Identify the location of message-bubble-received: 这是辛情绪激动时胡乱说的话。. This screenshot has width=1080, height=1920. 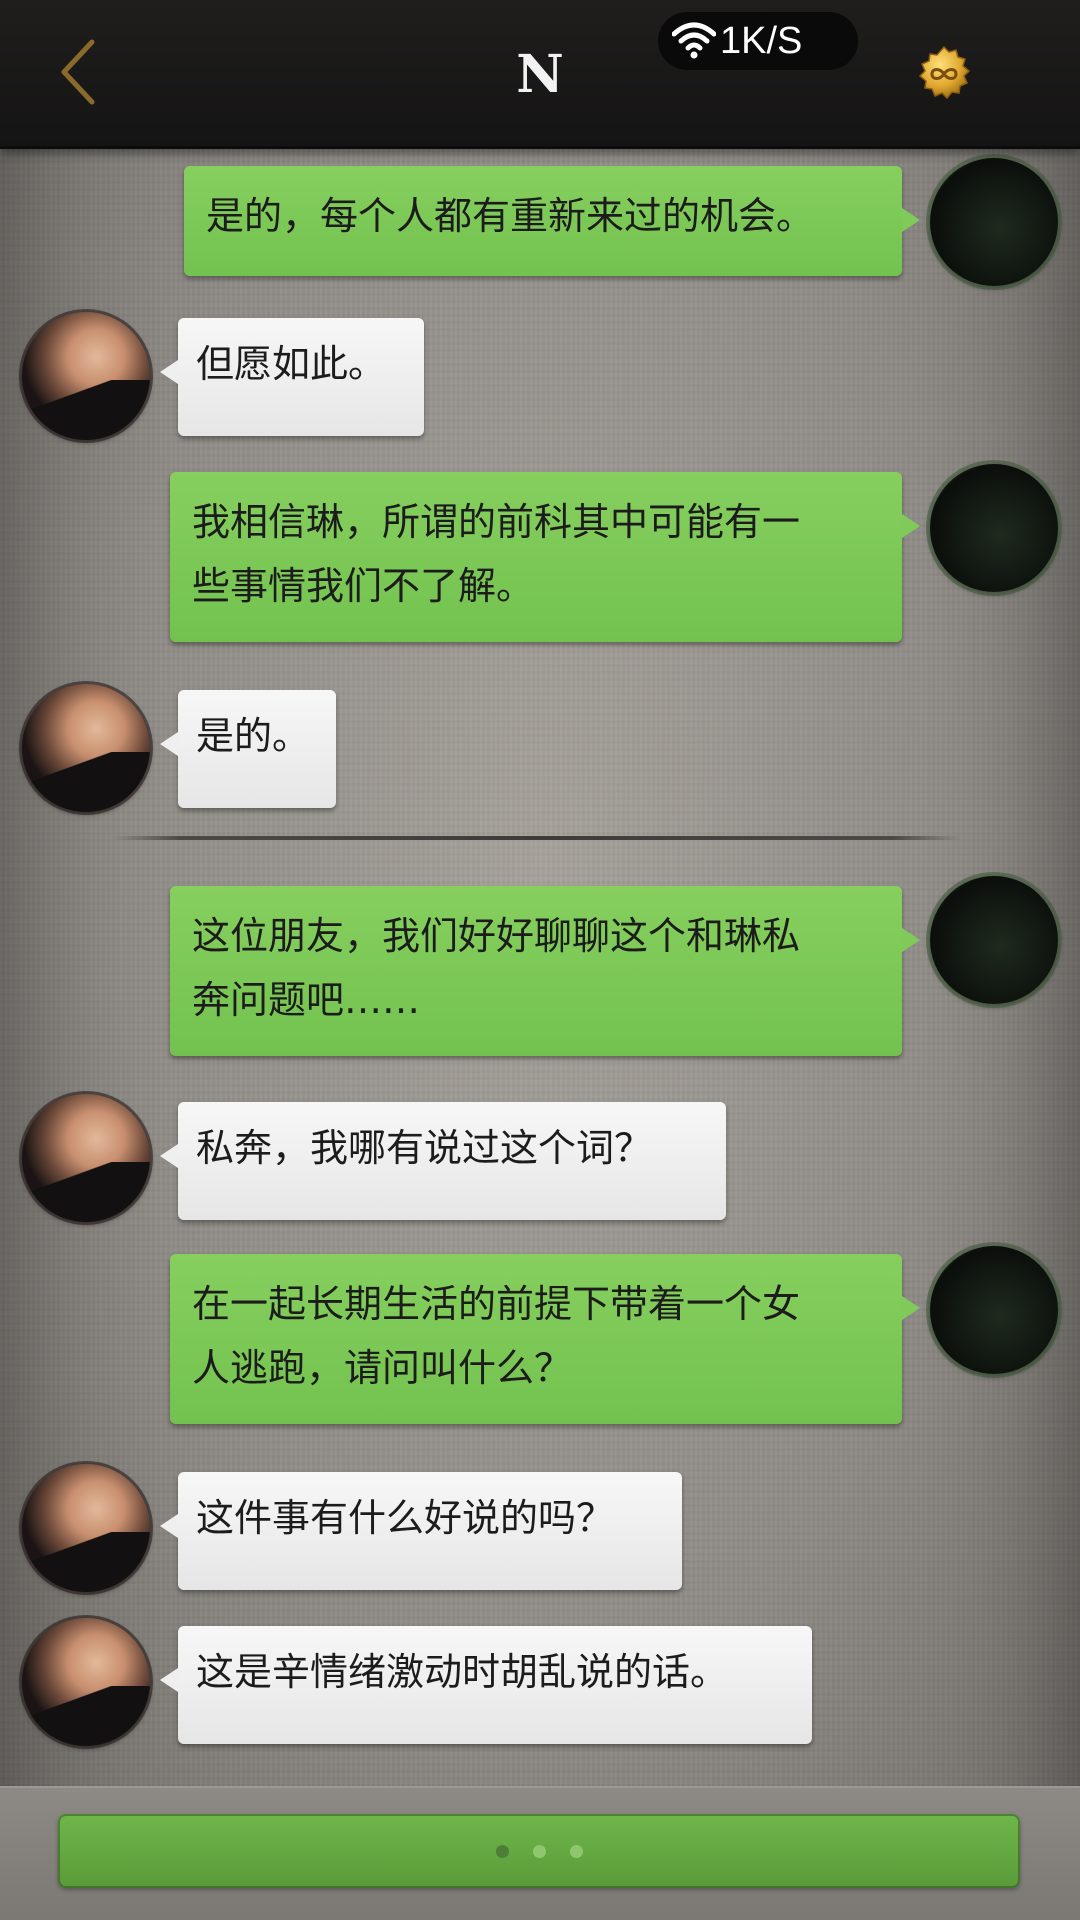
(486, 1685).